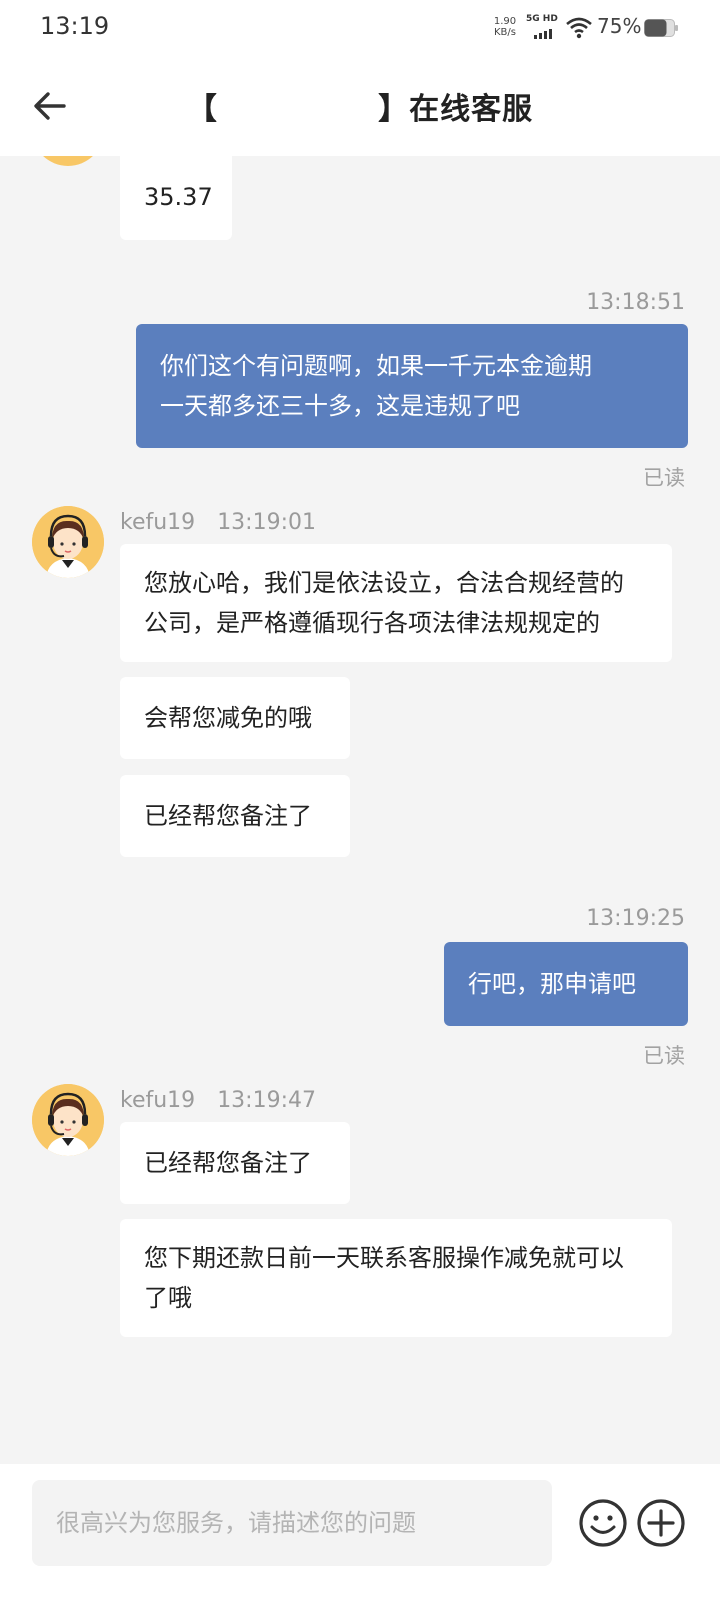 This screenshot has height=1612, width=720. What do you see at coordinates (661, 28) in the screenshot?
I see `battery-icon` at bounding box center [661, 28].